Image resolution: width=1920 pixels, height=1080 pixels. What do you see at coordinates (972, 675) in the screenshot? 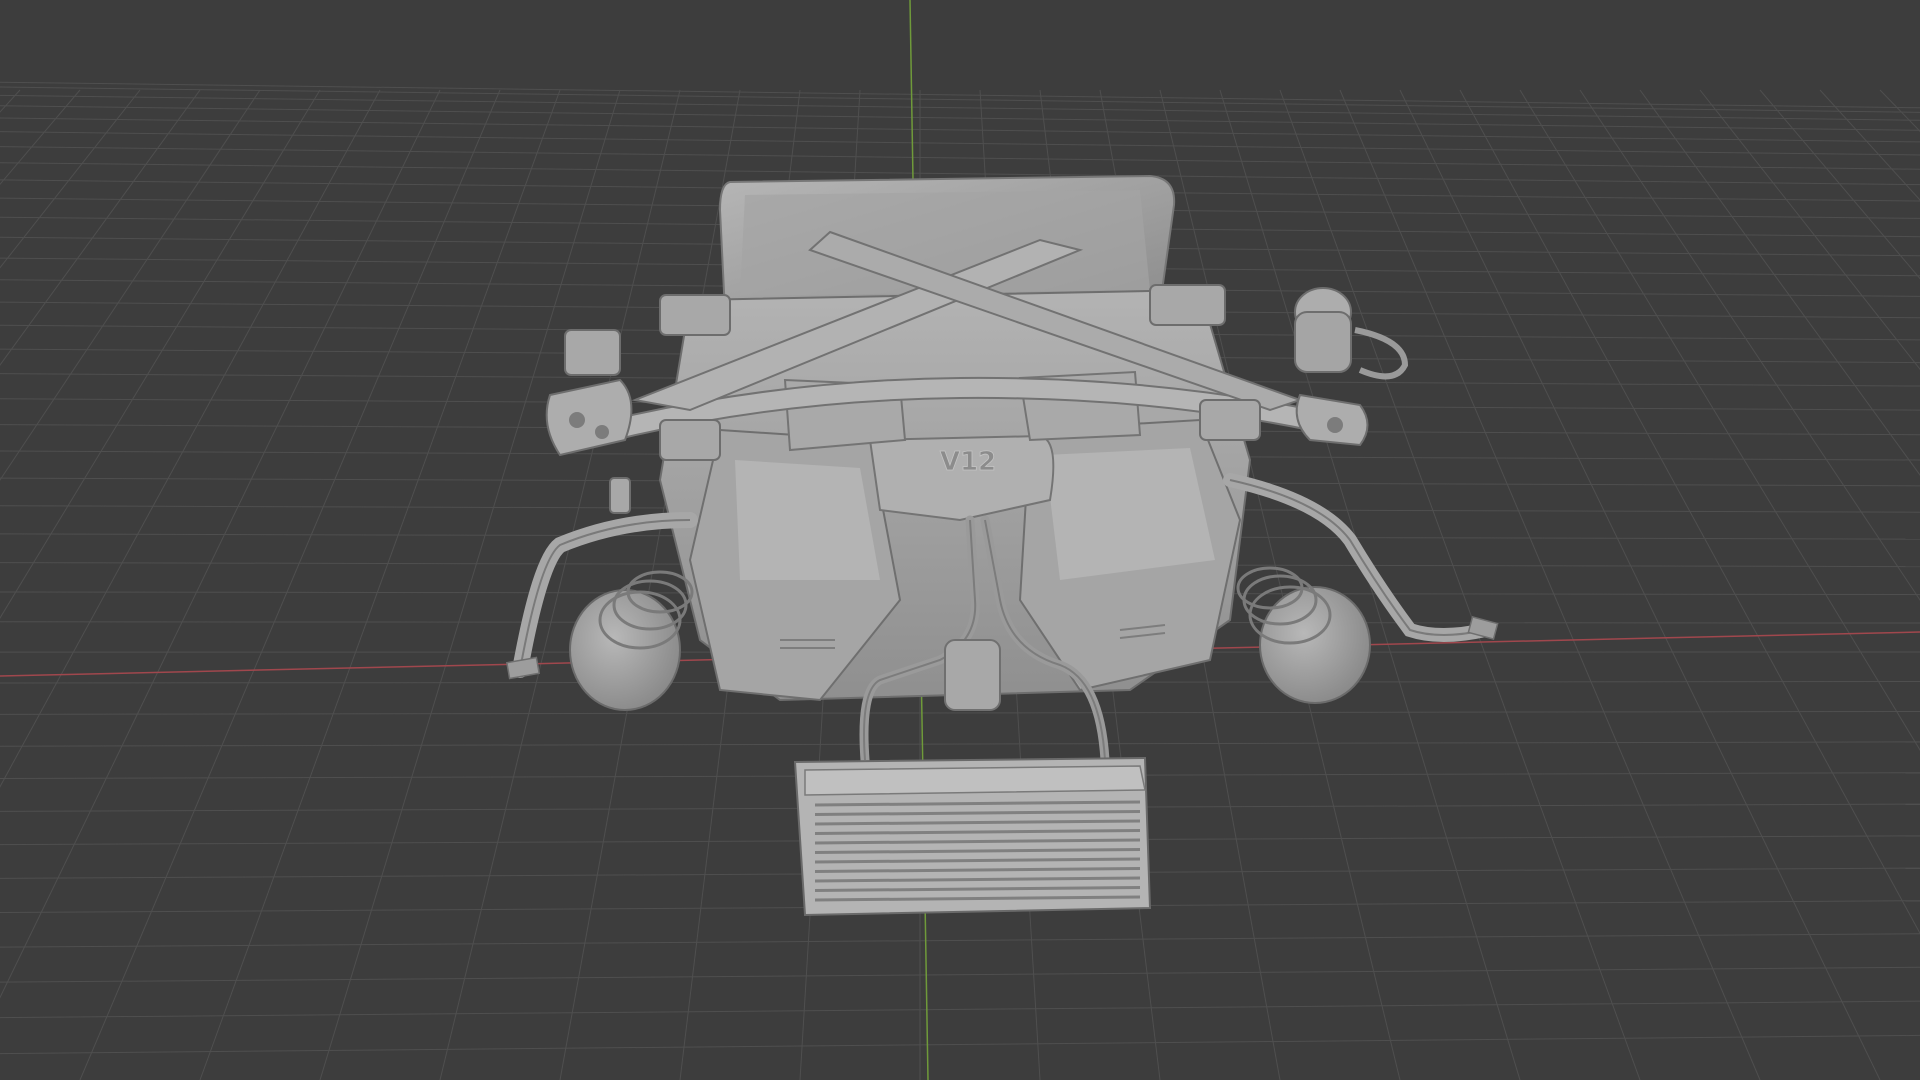
I see `oil-cap` at bounding box center [972, 675].